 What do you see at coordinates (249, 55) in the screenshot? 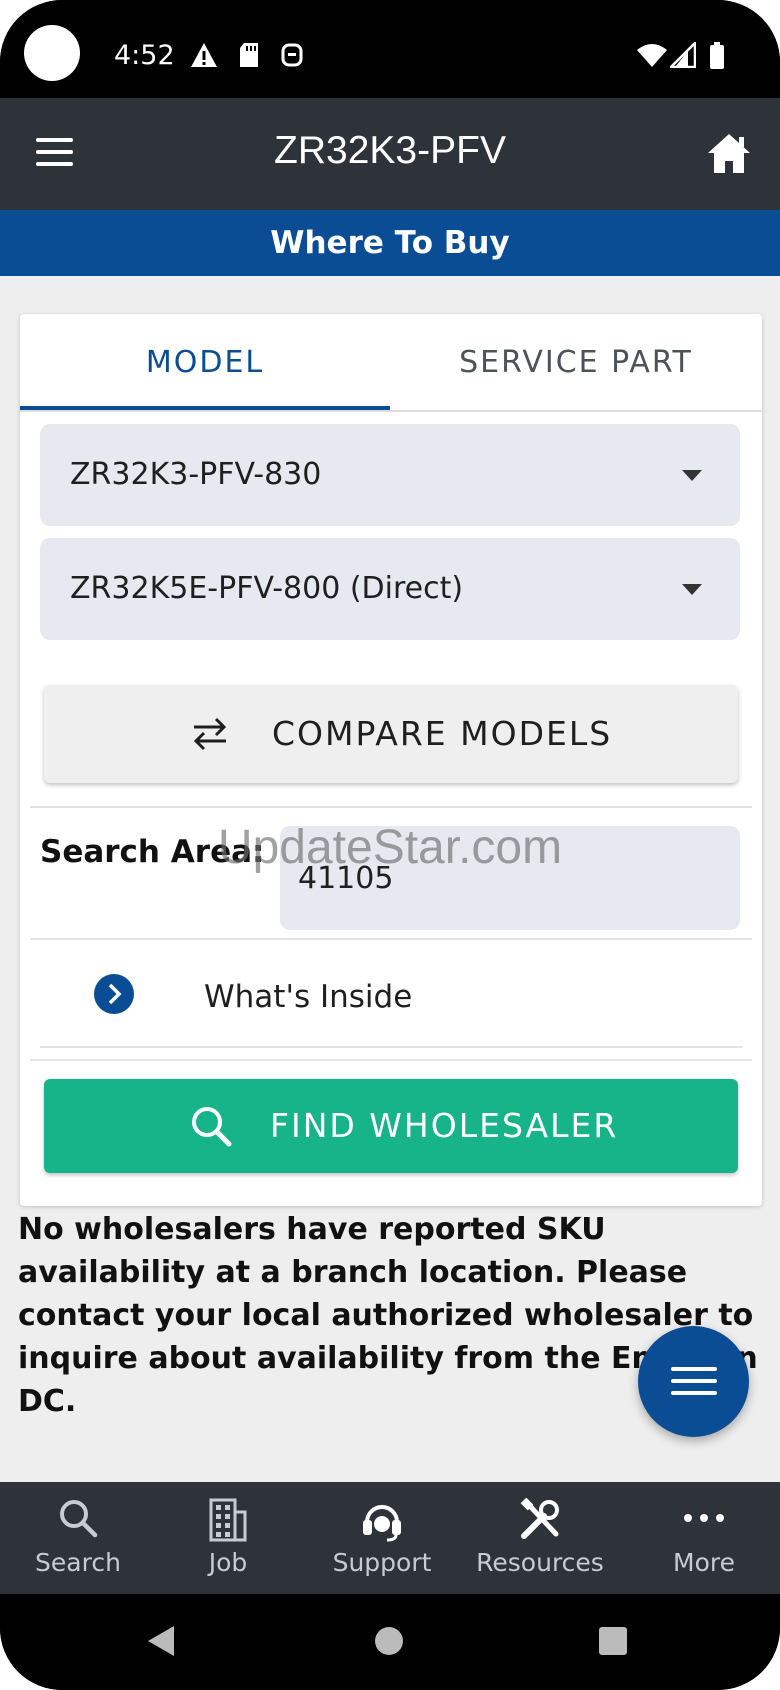
I see `sd-card-icon` at bounding box center [249, 55].